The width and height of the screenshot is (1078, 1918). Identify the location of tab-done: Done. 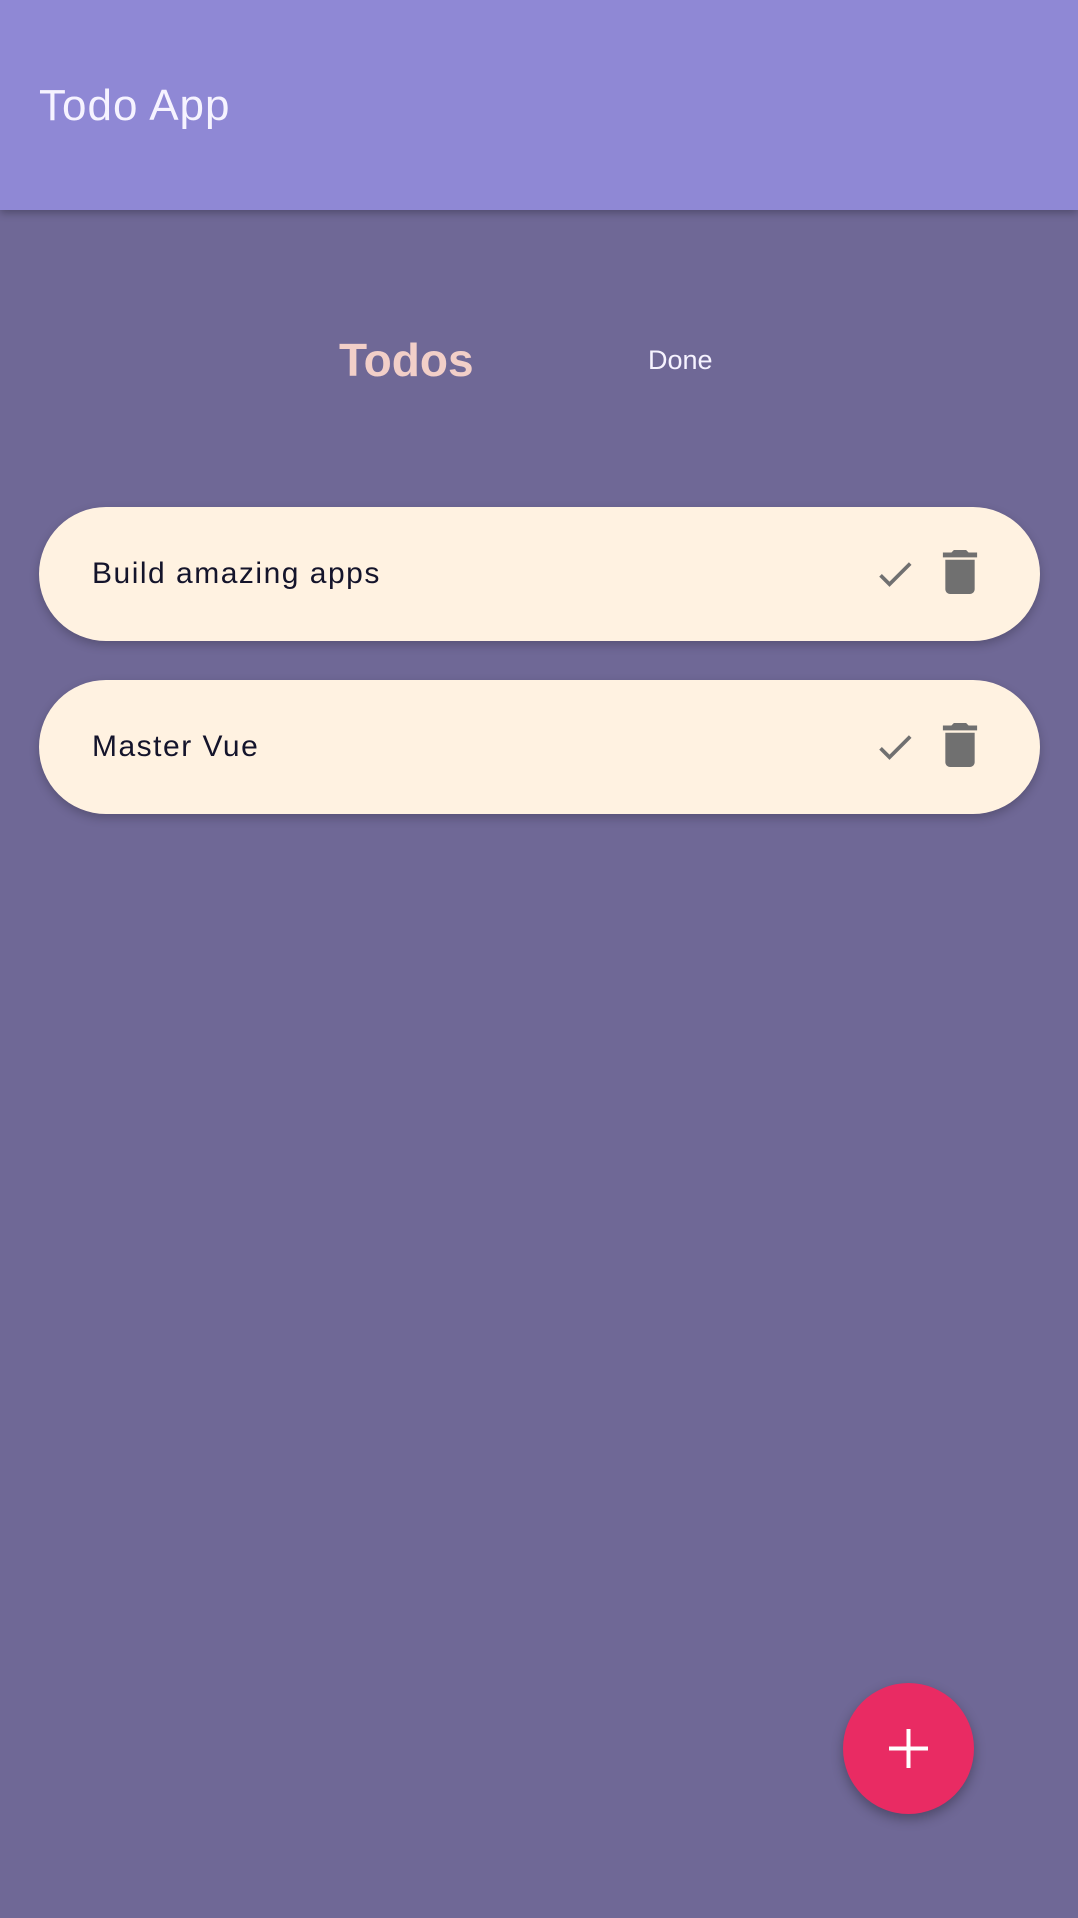
(680, 360).